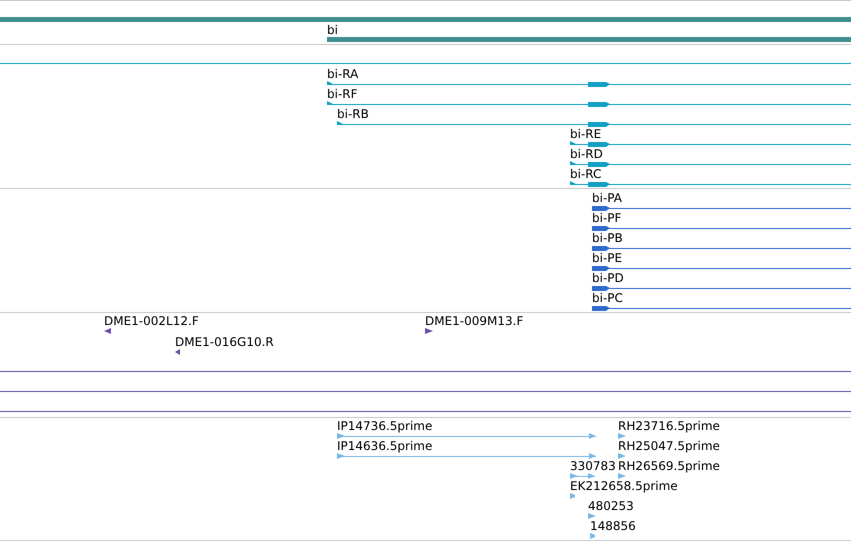 The height and width of the screenshot is (542, 851). I want to click on feature-label: bi-PD, so click(608, 278).